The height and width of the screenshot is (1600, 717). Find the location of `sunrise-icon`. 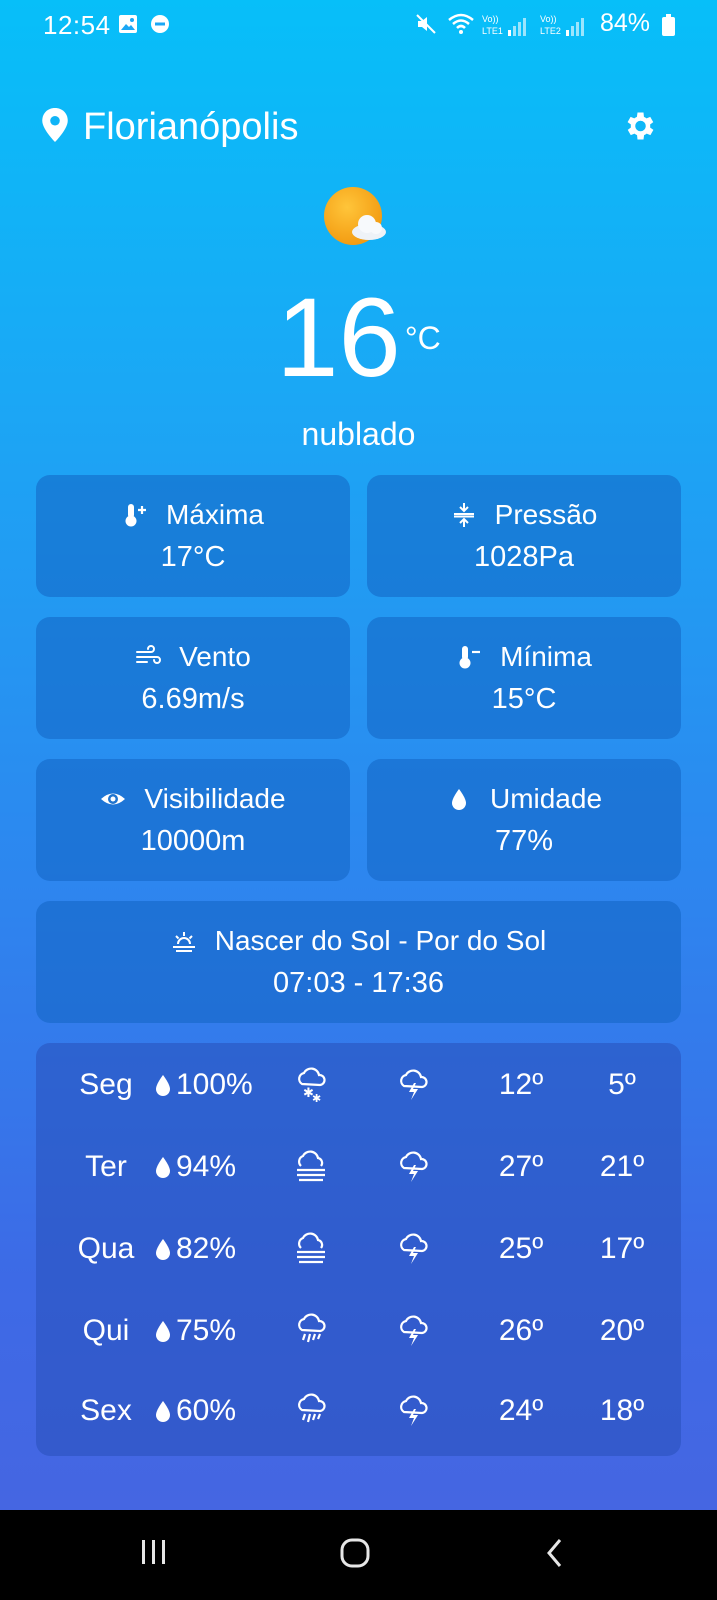

sunrise-icon is located at coordinates (183, 942).